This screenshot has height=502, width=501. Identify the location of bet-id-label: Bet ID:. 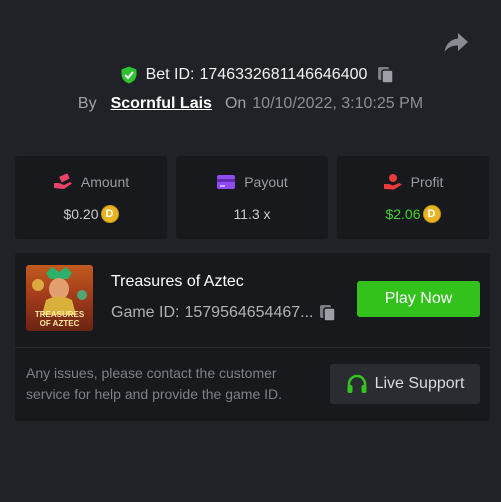
(170, 74).